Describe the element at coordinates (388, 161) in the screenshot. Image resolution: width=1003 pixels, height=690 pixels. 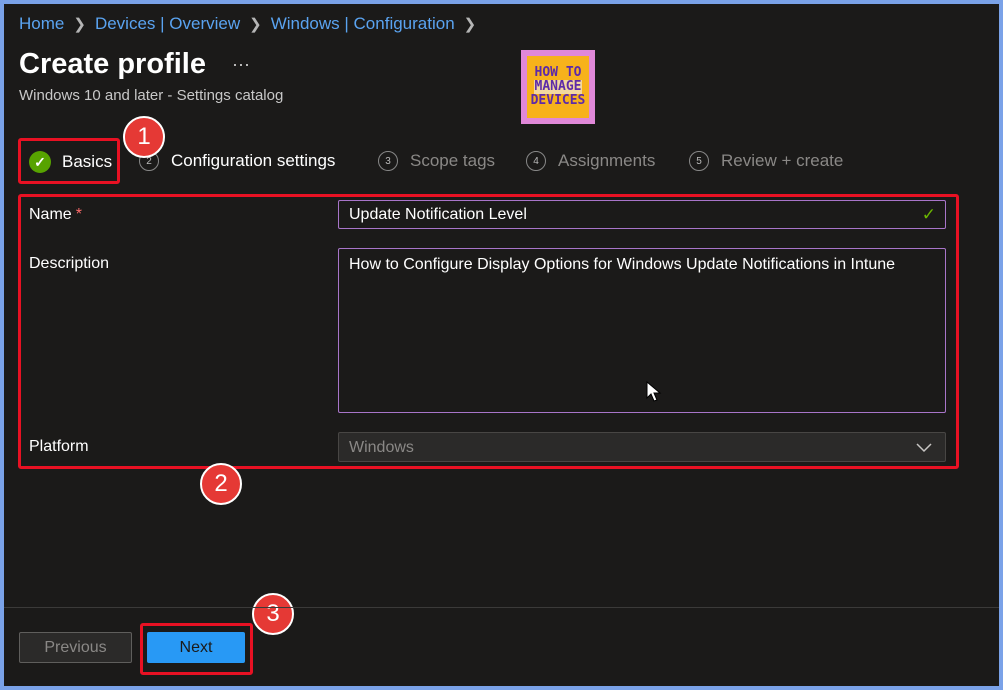
I see `step-number: 3` at that location.